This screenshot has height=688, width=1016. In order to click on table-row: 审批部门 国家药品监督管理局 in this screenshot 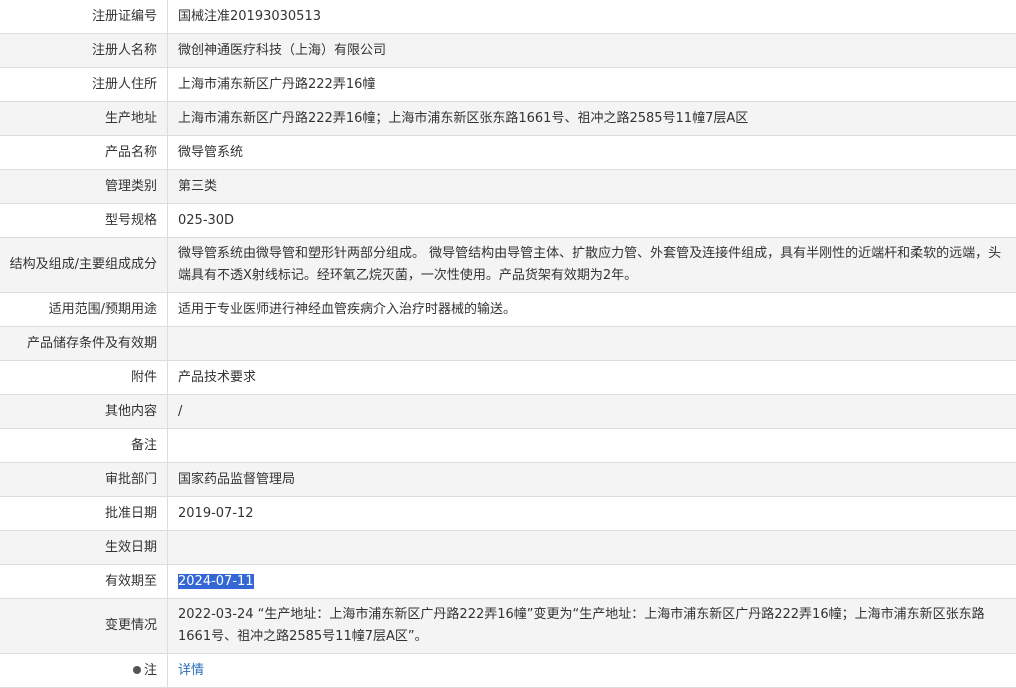, I will do `click(508, 480)`.